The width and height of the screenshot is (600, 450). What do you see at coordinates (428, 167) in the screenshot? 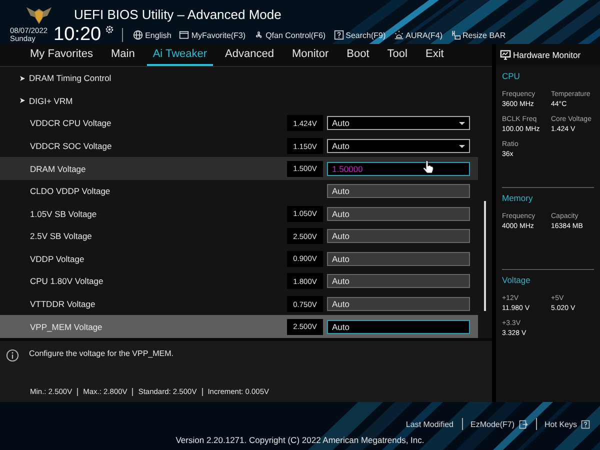
I see `hand-cursor-icon` at bounding box center [428, 167].